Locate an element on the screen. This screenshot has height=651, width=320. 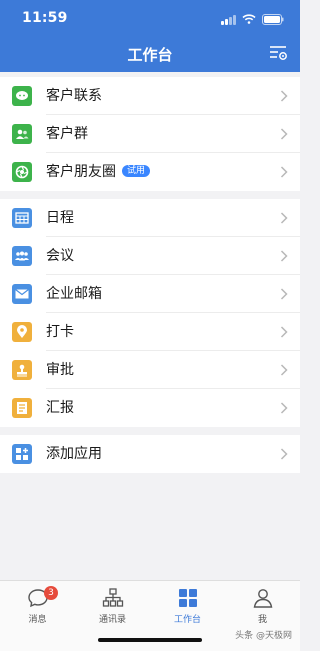
menu-item-label: 汇报 is located at coordinates (60, 408).